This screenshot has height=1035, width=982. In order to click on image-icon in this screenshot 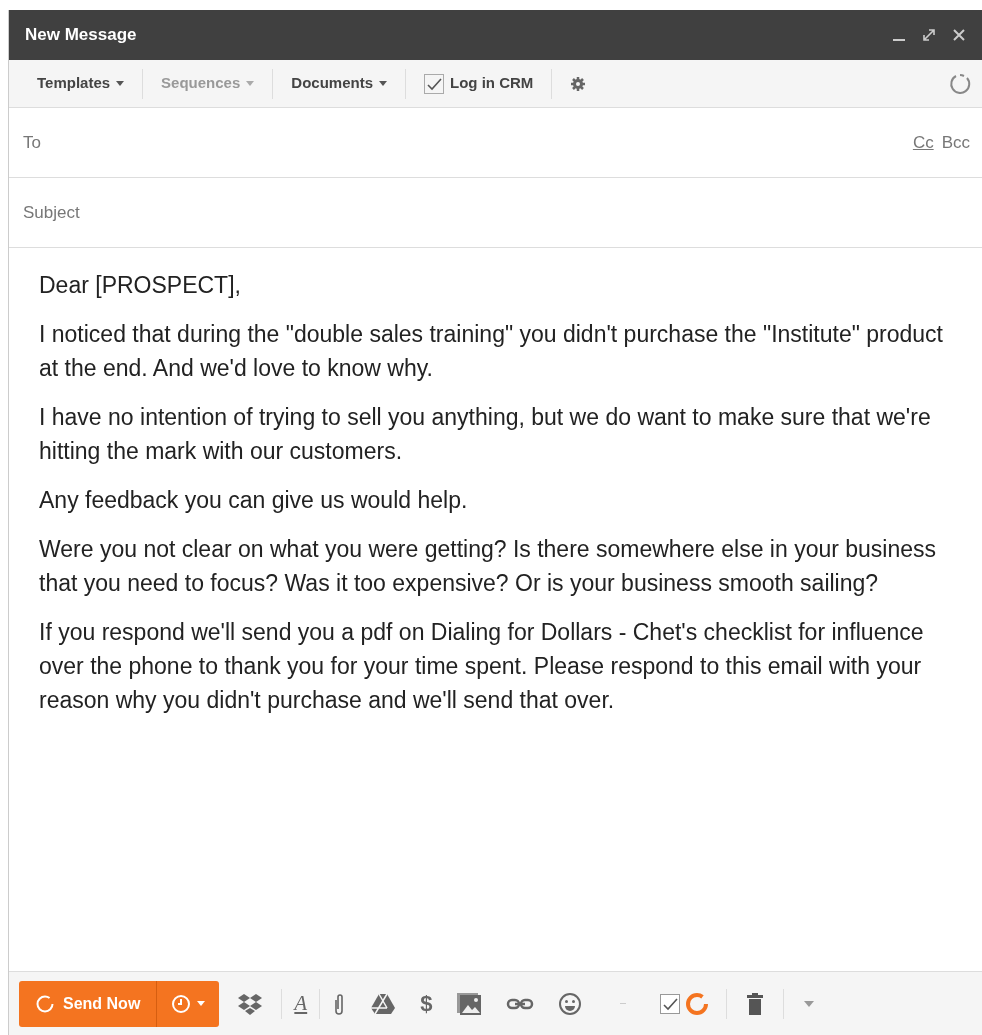, I will do `click(469, 1003)`.